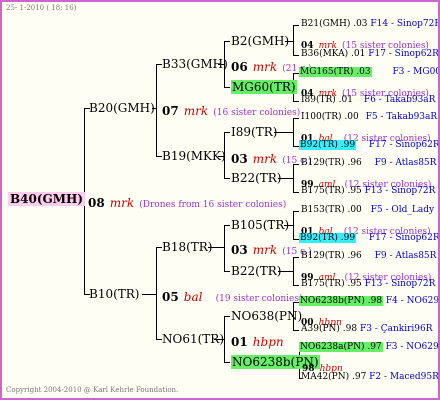 The image size is (440, 400). Describe the element at coordinates (170, 297) in the screenshot. I see `mating-year: 05` at that location.